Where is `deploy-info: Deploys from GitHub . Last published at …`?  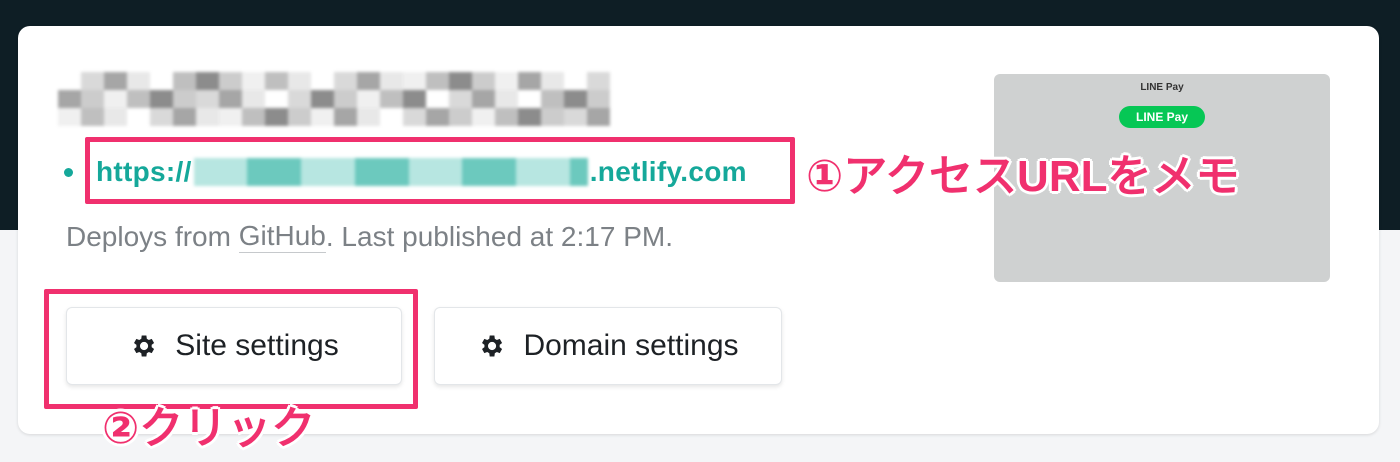
deploy-info: Deploys from GitHub . Last published at … is located at coordinates (369, 237).